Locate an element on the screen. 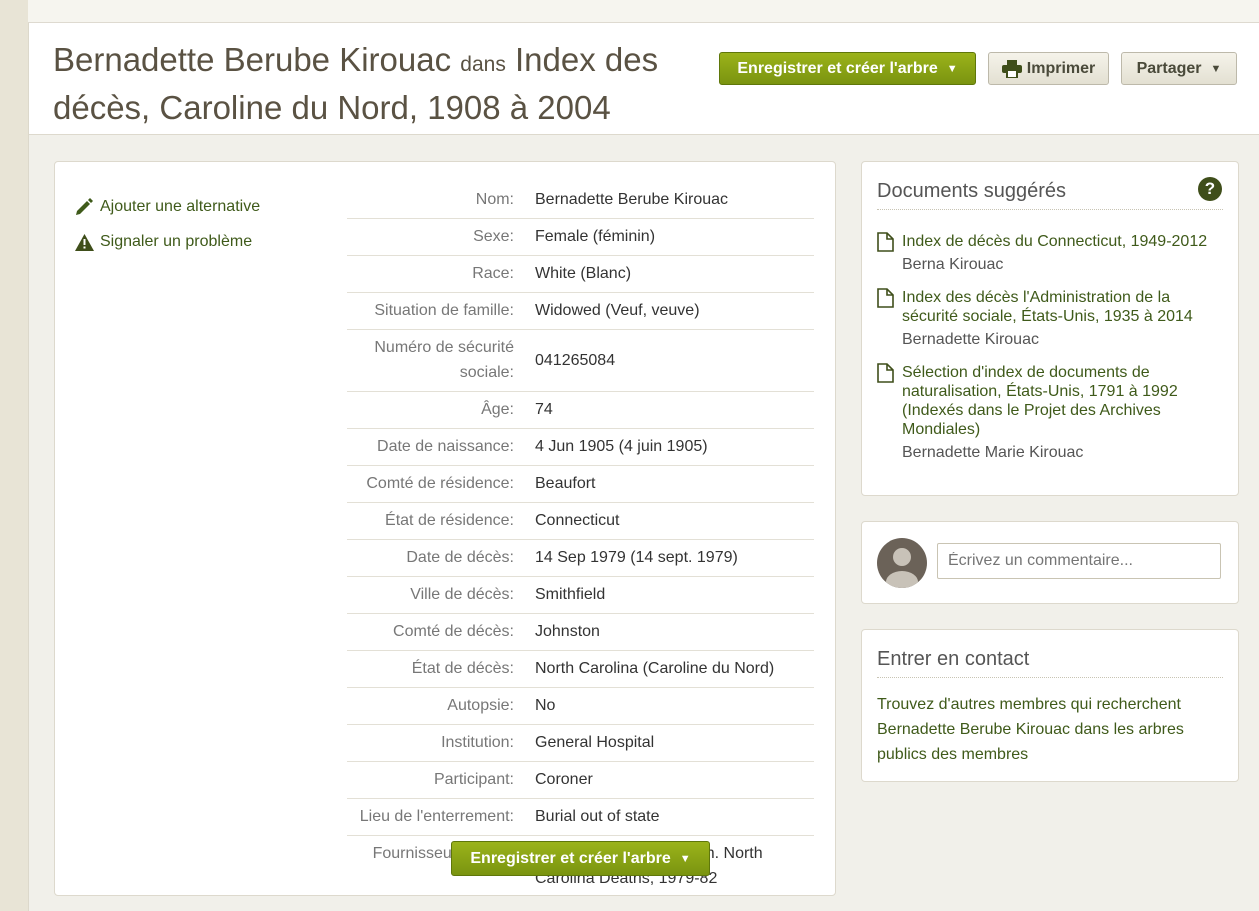  avatar is located at coordinates (902, 563).